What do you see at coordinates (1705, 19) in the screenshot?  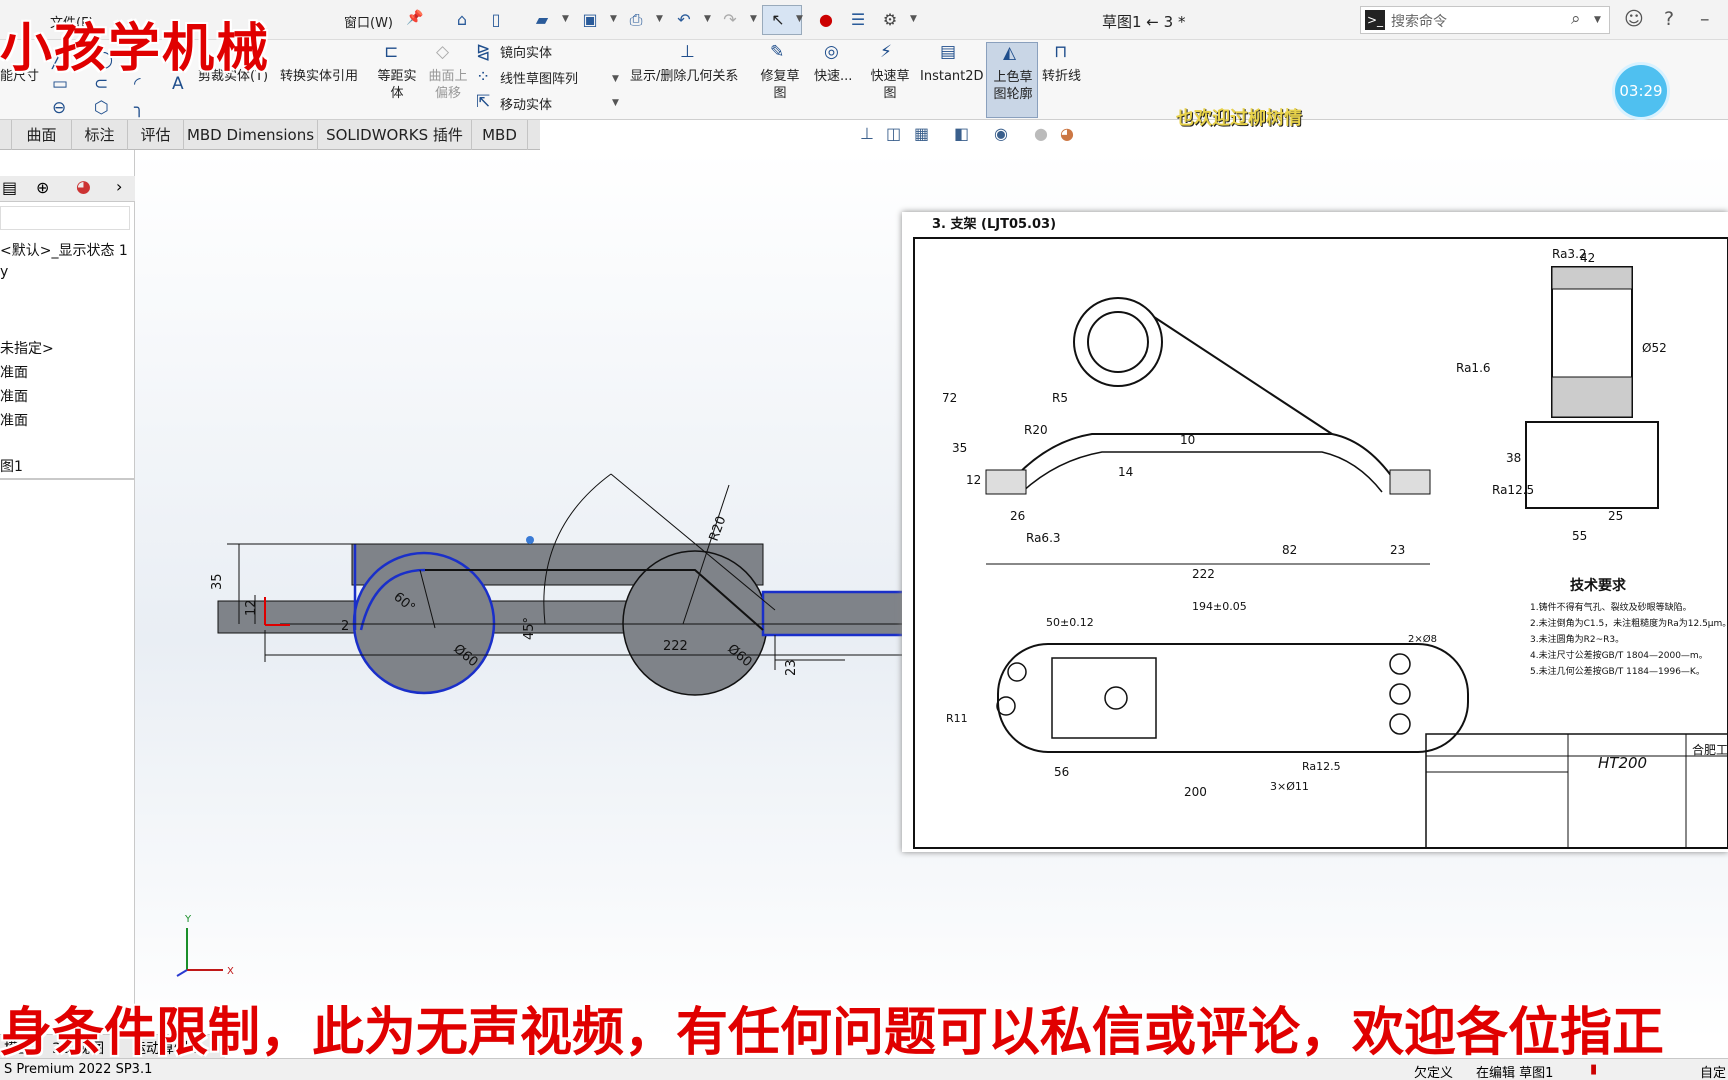 I see `minimize-icon: –` at bounding box center [1705, 19].